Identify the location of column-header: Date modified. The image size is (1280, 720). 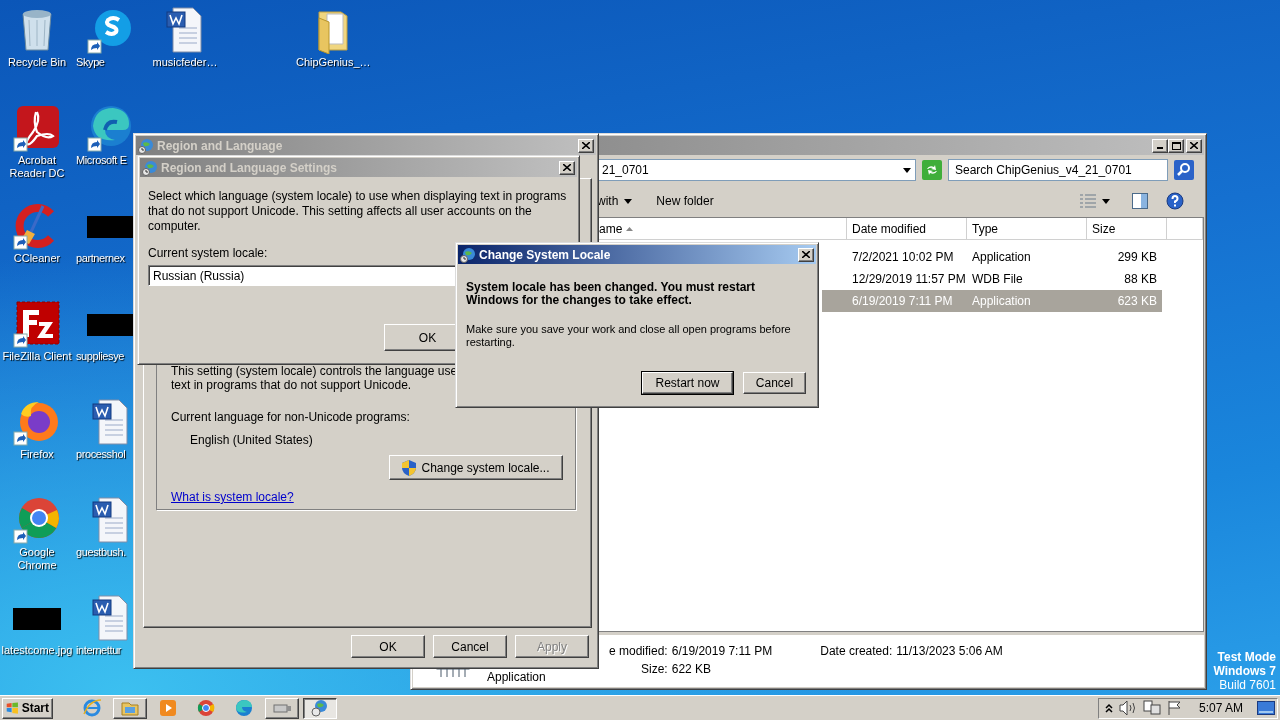
(907, 228).